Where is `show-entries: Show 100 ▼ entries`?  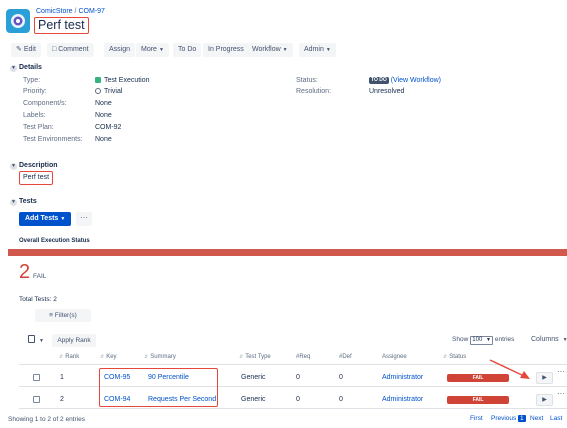
show-entries: Show 100 ▼ entries is located at coordinates (483, 340).